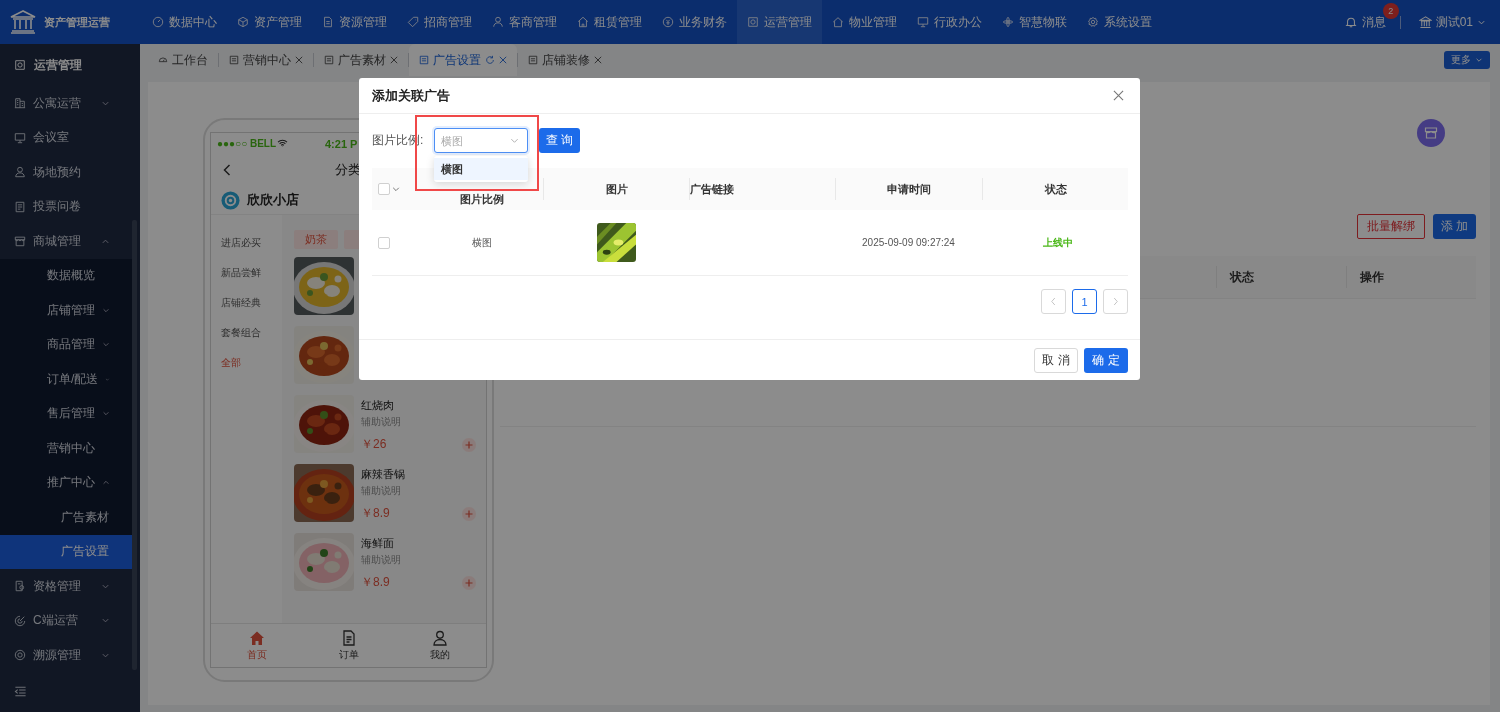  Describe the element at coordinates (668, 22) in the screenshot. I see `coin-icon` at that location.